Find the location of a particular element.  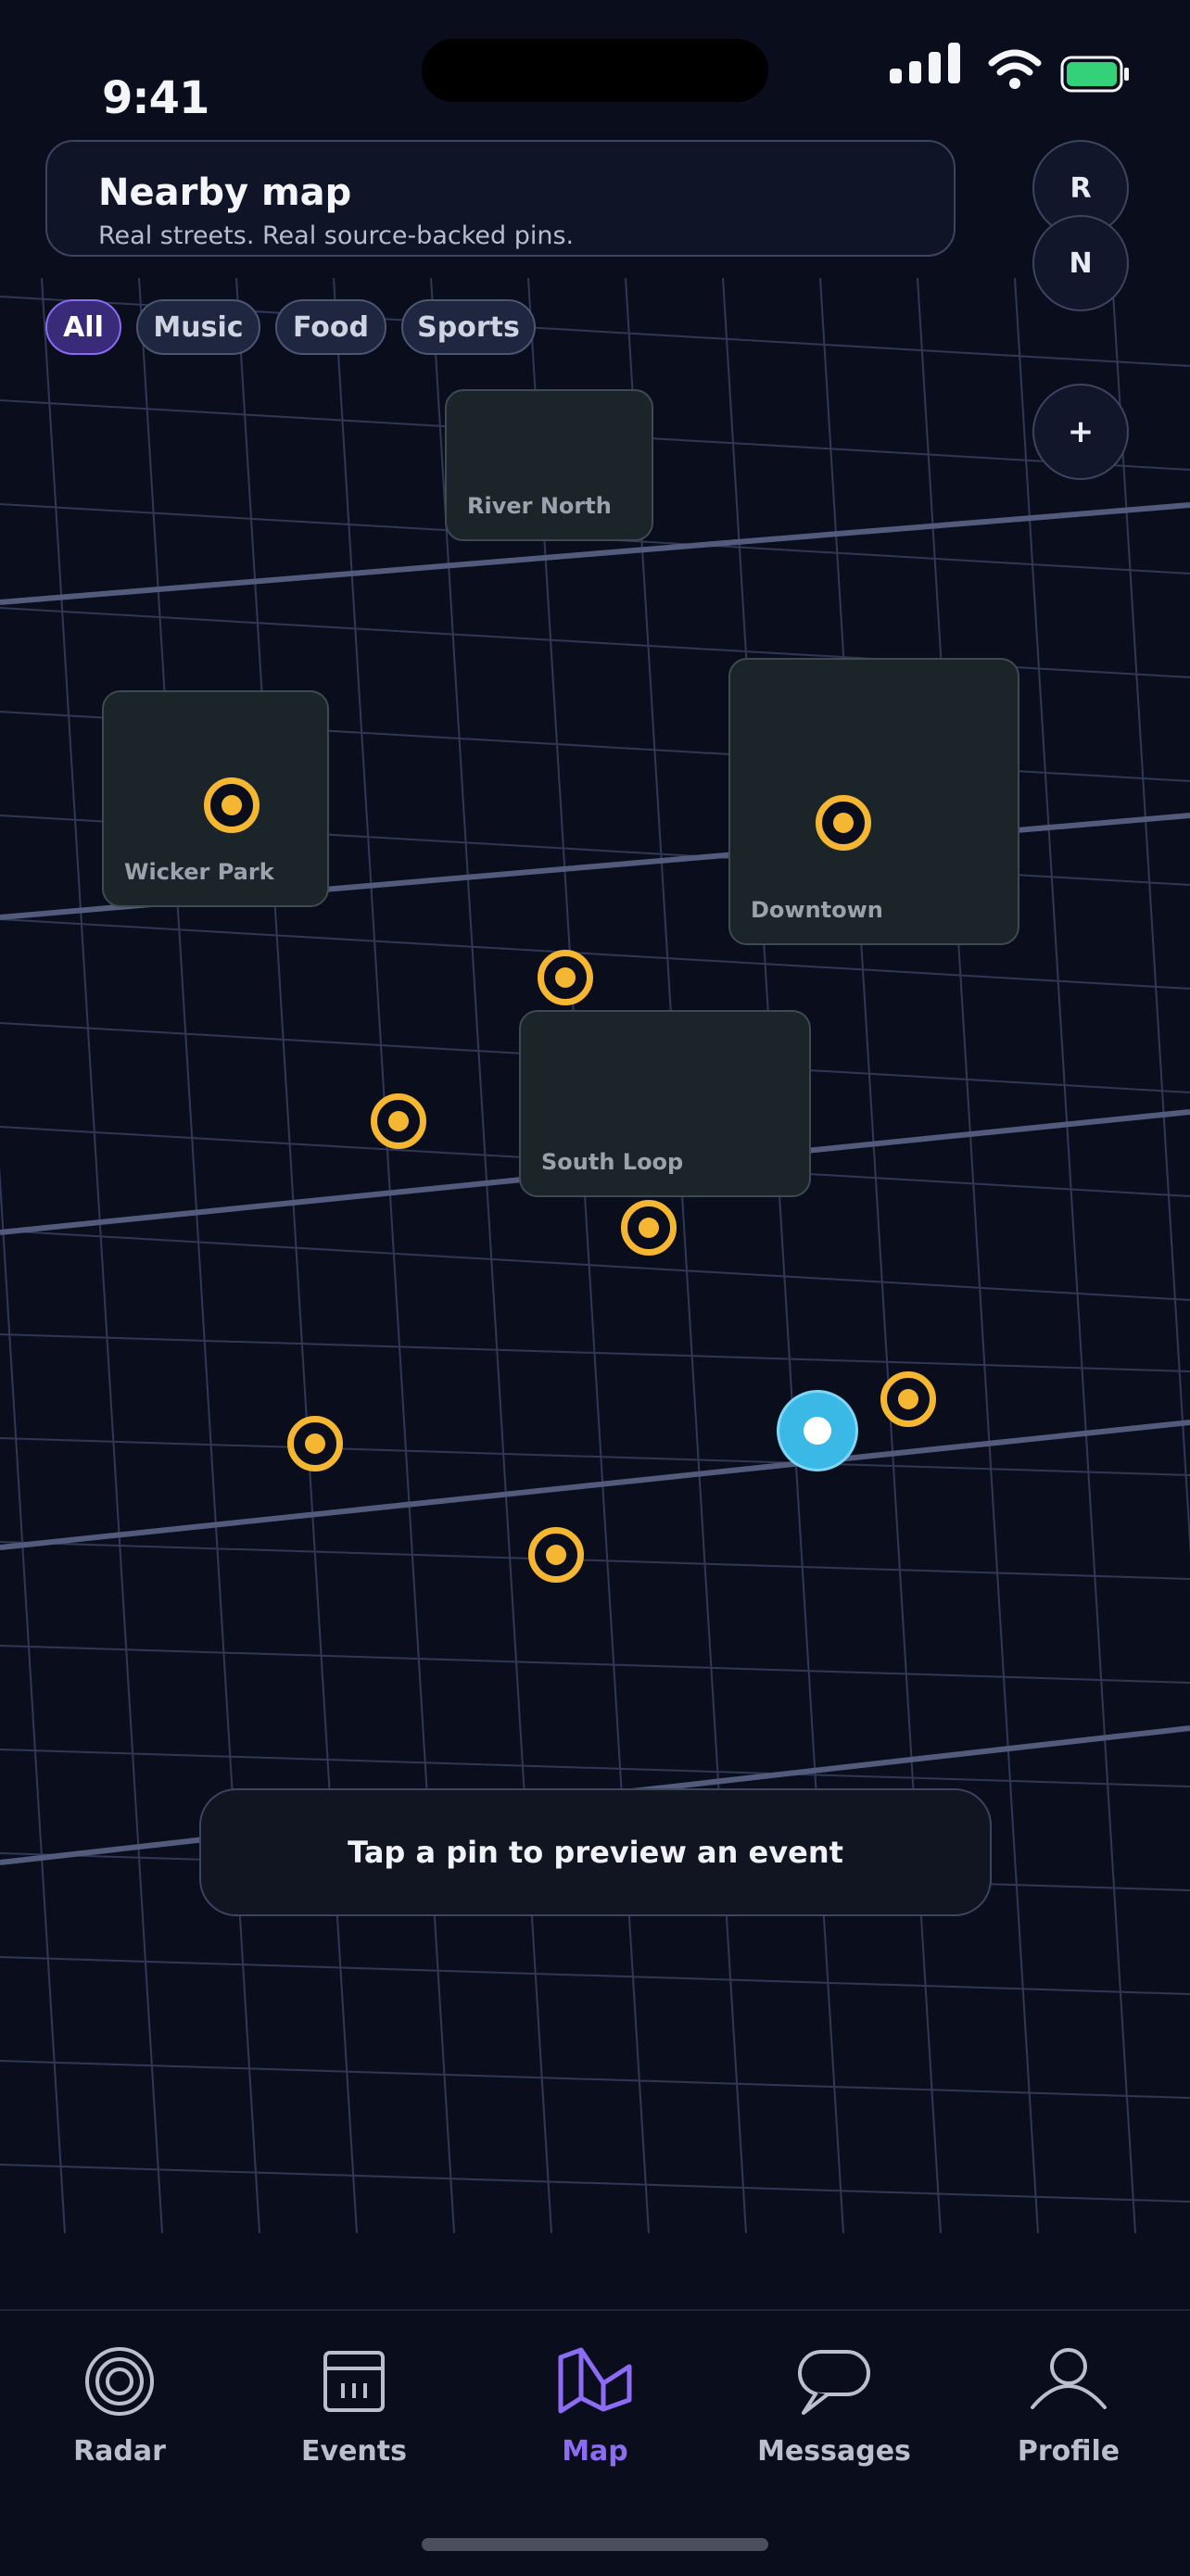

status-time: 9:41 is located at coordinates (155, 98).